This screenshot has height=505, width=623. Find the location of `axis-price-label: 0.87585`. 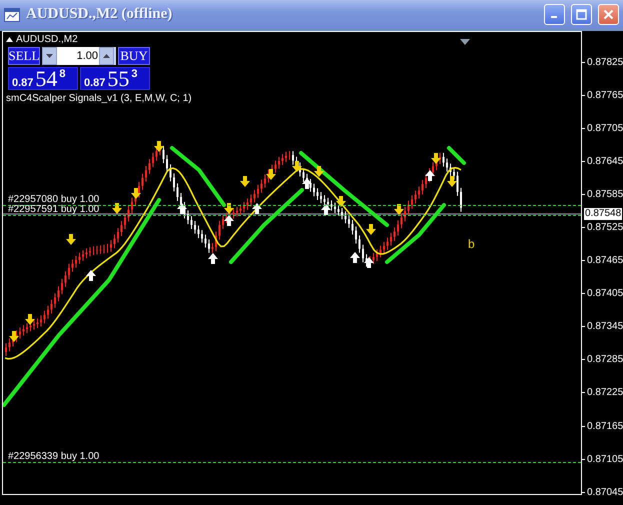

axis-price-label: 0.87585 is located at coordinates (605, 194).